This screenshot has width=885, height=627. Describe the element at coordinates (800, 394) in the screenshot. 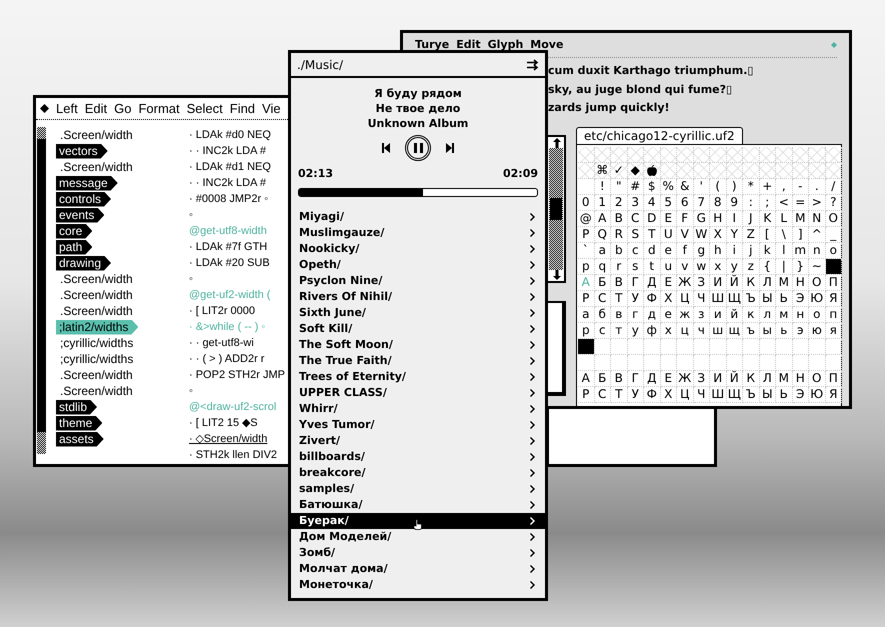

I see `character-cell: Э` at that location.